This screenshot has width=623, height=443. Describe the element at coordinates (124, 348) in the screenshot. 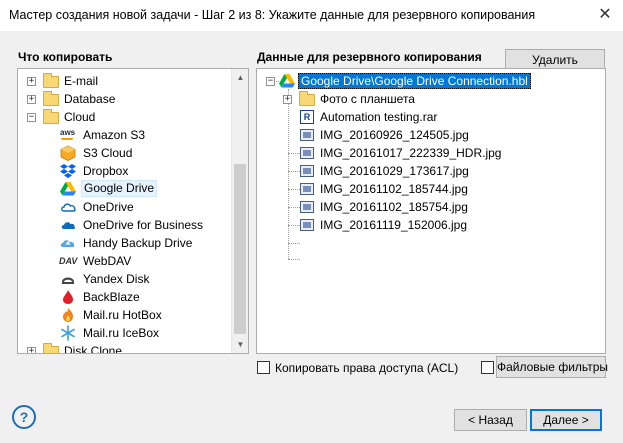

I see `tree-item-disk-clone: + Disk Clone` at that location.